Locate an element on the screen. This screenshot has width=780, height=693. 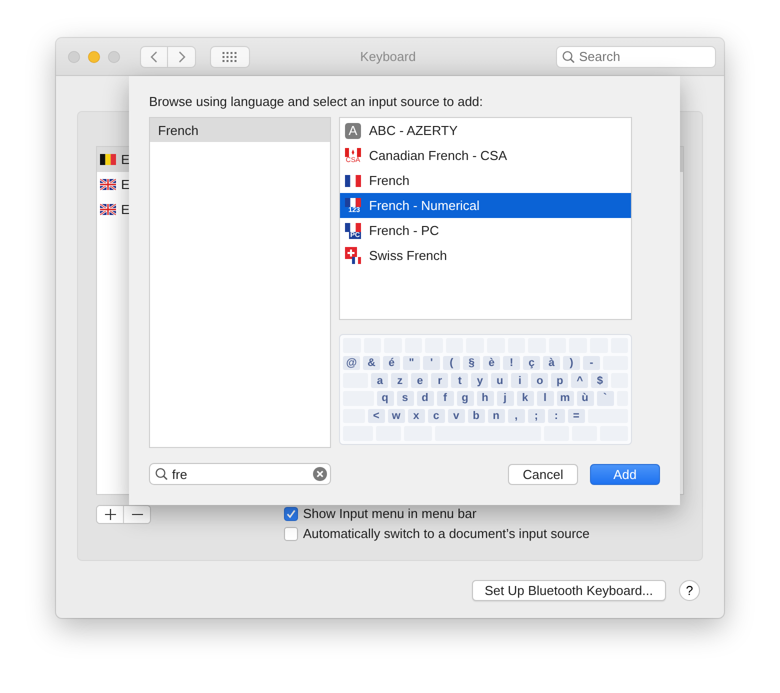
checkbox-label: Automatically switch to a document’s input source is located at coordinates (446, 533).